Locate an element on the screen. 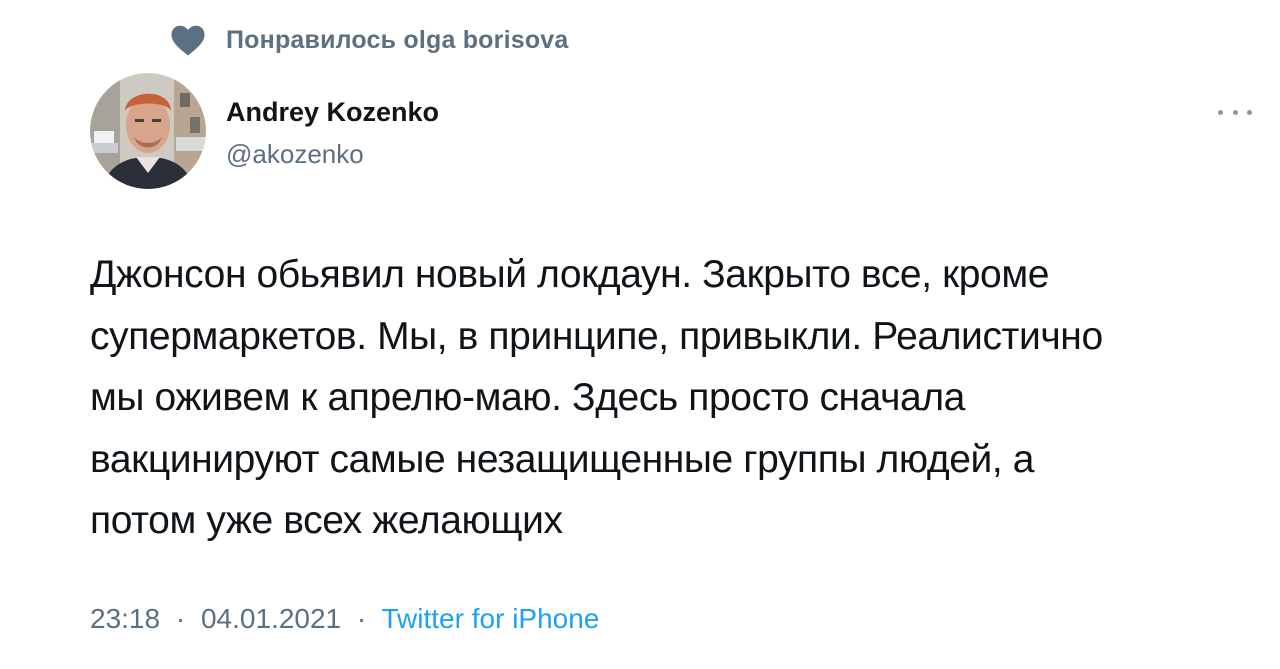 The width and height of the screenshot is (1280, 669). avatar is located at coordinates (148, 131).